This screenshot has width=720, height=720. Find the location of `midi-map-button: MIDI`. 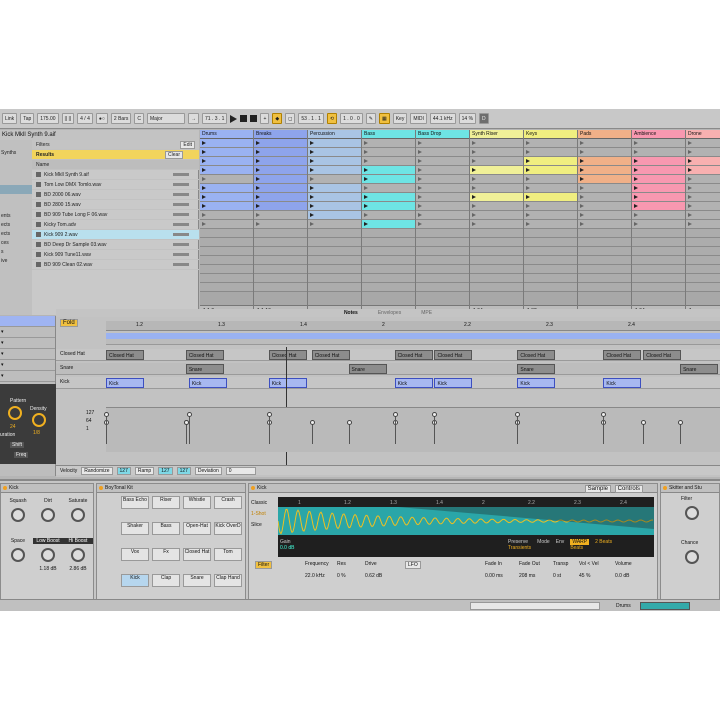

midi-map-button: MIDI is located at coordinates (418, 118).